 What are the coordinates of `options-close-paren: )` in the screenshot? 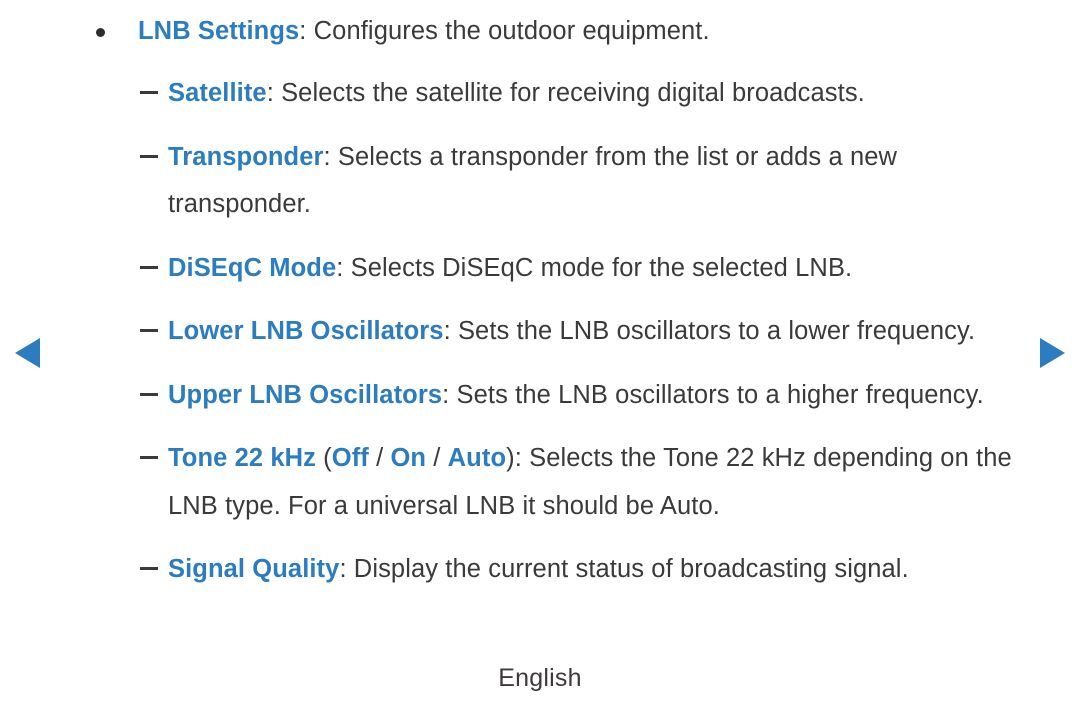 It's located at (510, 458).